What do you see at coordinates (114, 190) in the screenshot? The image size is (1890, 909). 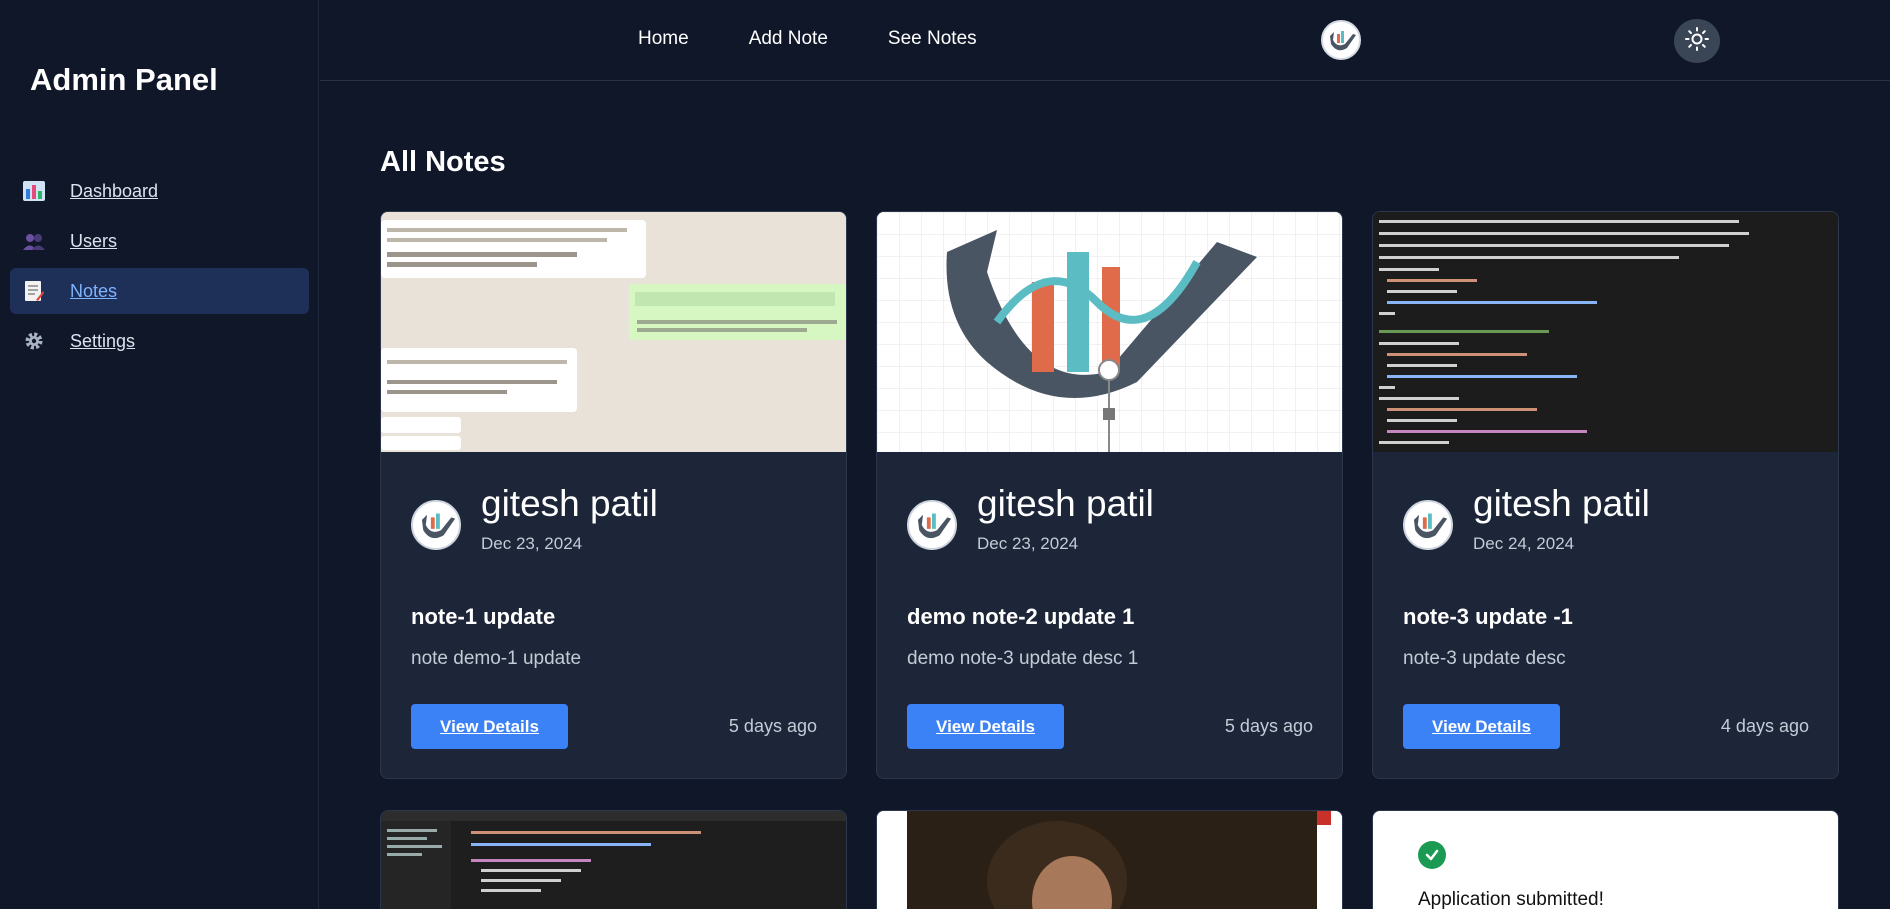 I see `sidebar-item-label: Dashboard` at bounding box center [114, 190].